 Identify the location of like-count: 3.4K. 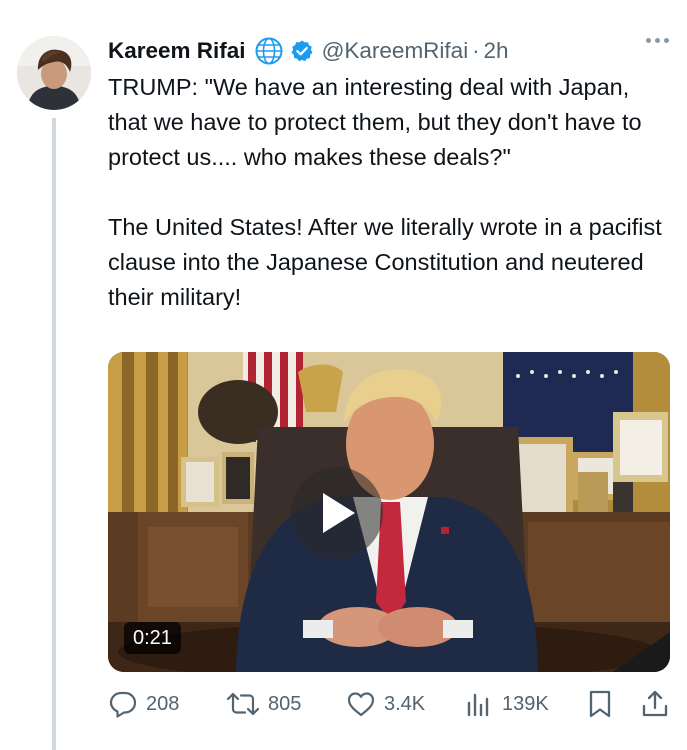
(405, 703).